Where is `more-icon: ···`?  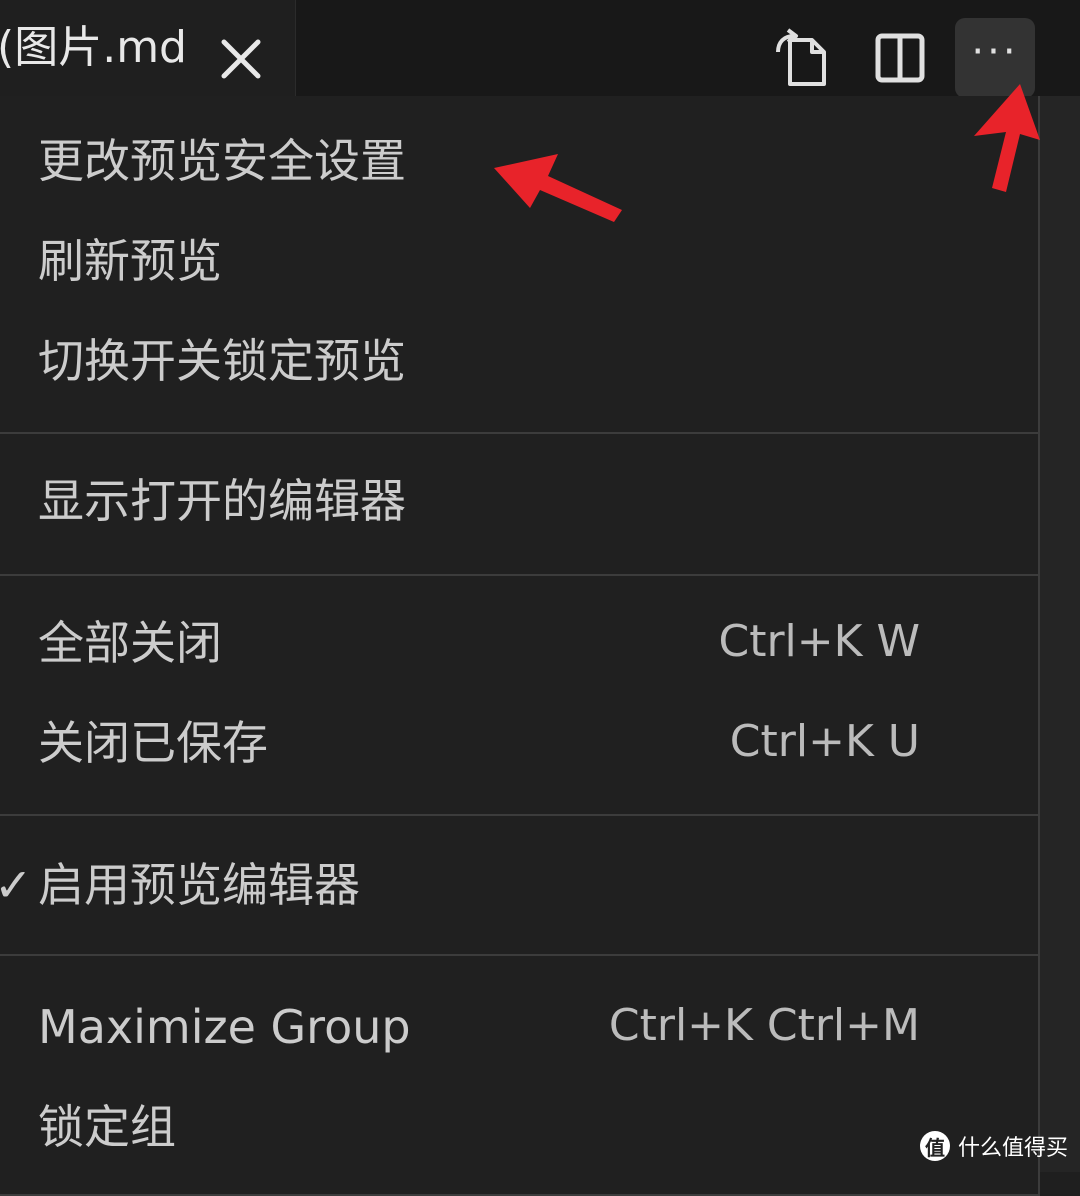 more-icon: ··· is located at coordinates (995, 52).